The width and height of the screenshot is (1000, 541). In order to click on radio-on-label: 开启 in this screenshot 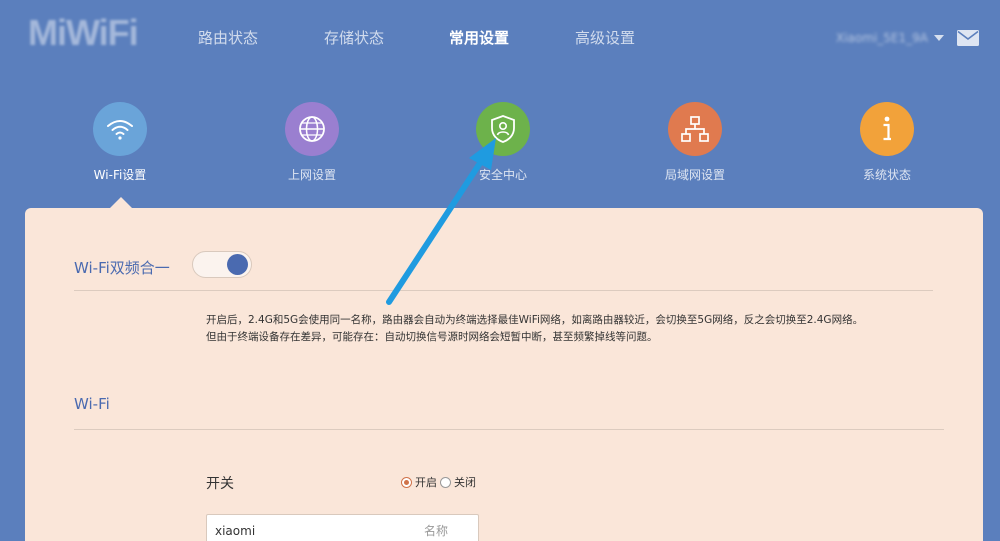, I will do `click(426, 482)`.